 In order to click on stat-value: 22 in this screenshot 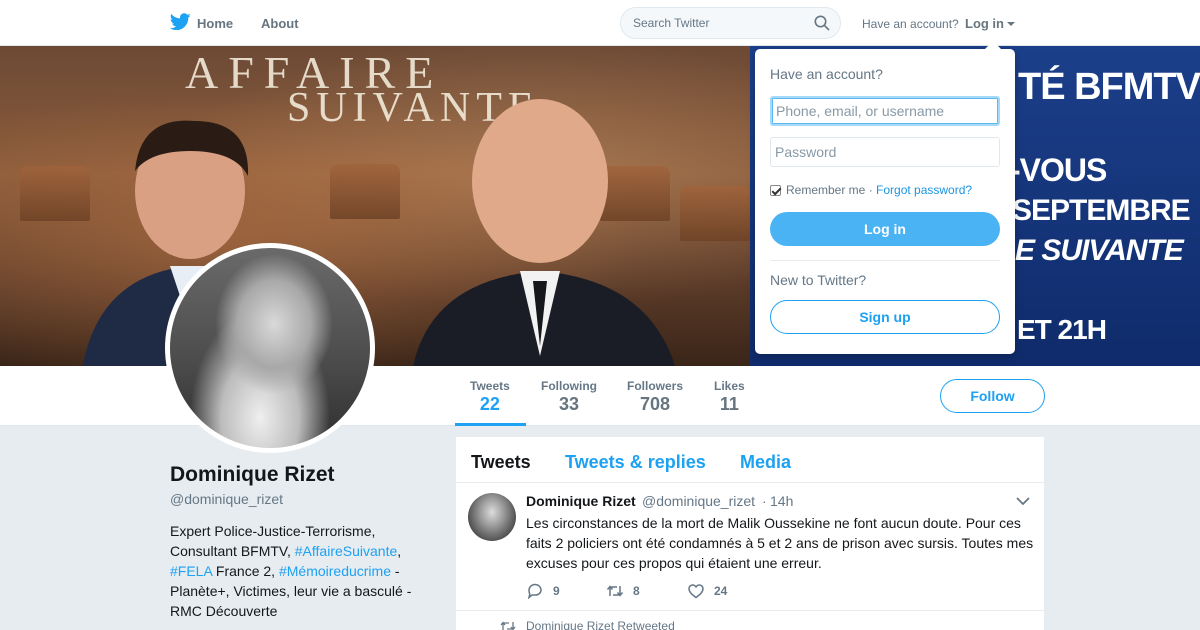, I will do `click(489, 404)`.